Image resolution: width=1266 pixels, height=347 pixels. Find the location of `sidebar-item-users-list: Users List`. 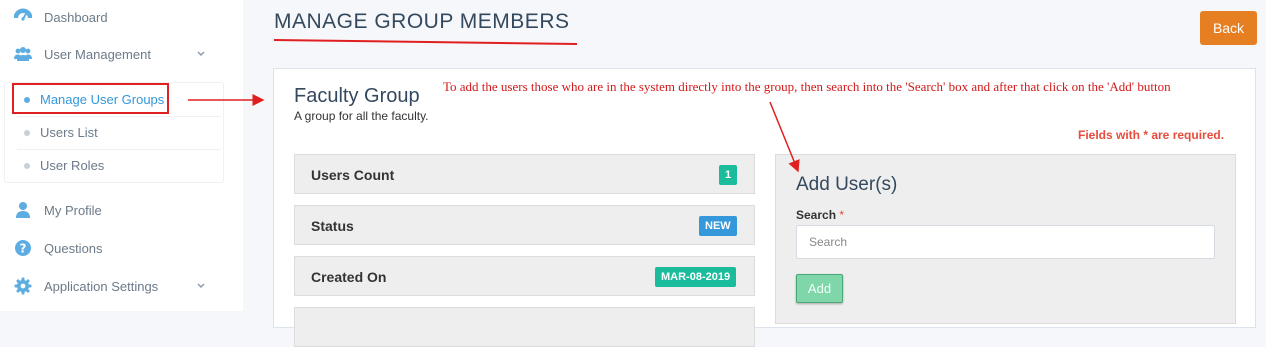

sidebar-item-users-list: Users List is located at coordinates (114, 132).